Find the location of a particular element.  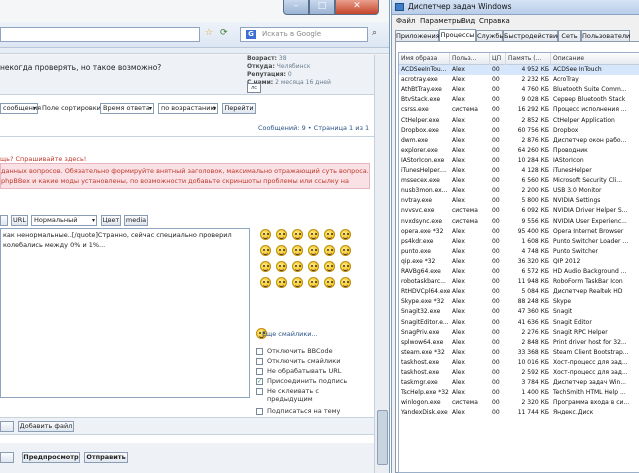

process-row: nvtray.exe Alex 00 5 800 КБ NVIDIA Settings is located at coordinates (519, 201).